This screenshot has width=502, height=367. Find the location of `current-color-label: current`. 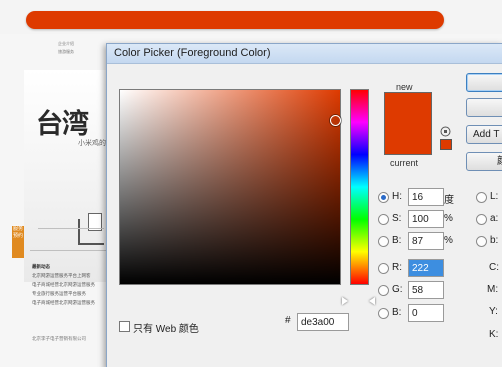

current-color-label: current is located at coordinates (404, 163).